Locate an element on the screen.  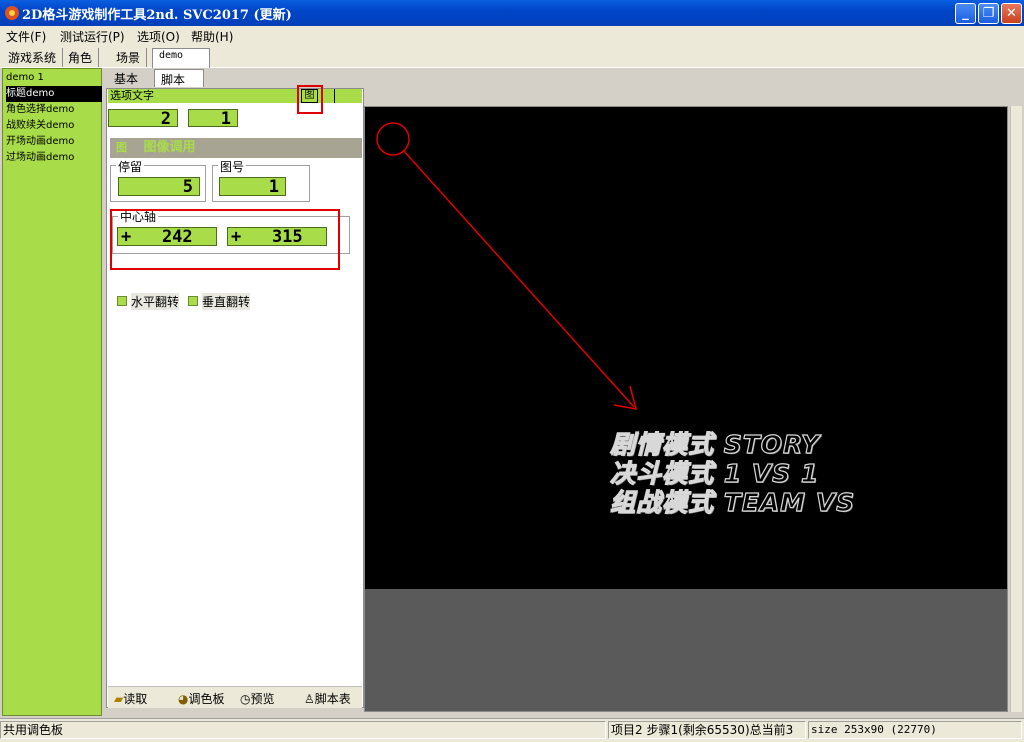
status-step: 项目2 步骤1(剩余65530)总当前3 is located at coordinates (707, 730).